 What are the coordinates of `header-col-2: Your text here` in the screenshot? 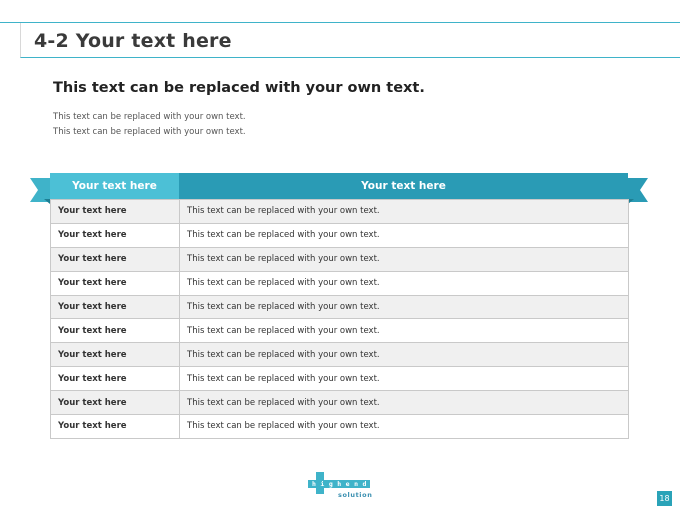 It's located at (403, 186).